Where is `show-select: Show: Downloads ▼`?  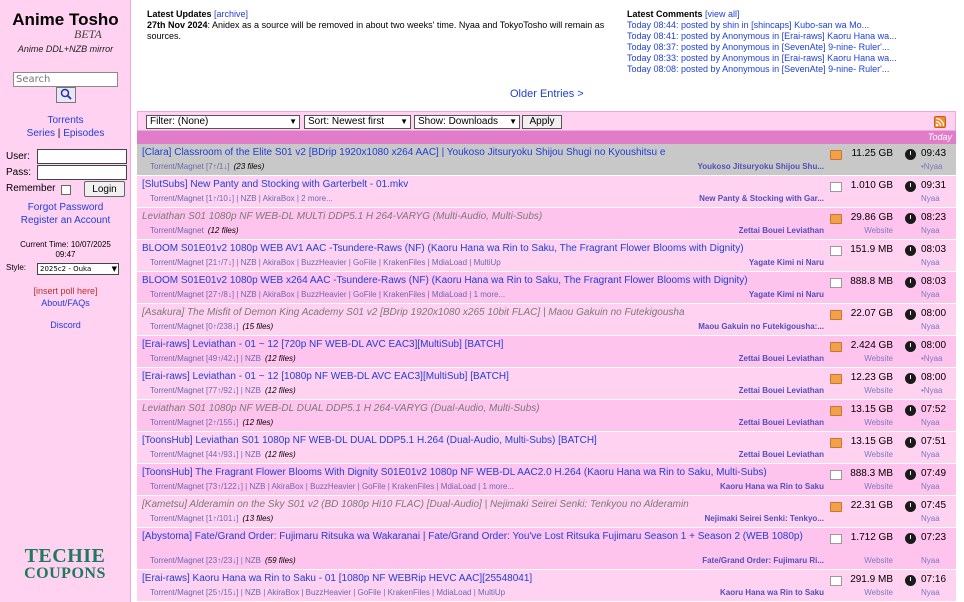
show-select: Show: Downloads ▼ is located at coordinates (467, 122).